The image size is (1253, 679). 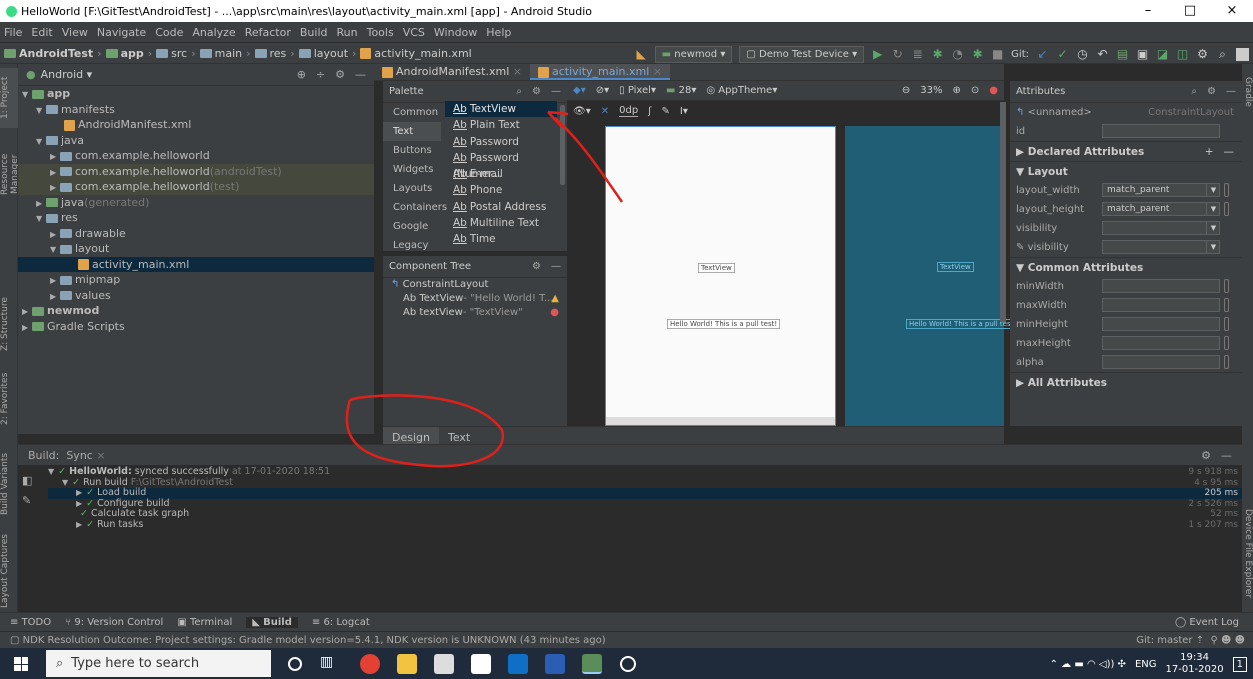 What do you see at coordinates (412, 112) in the screenshot?
I see `palette-category: Common` at bounding box center [412, 112].